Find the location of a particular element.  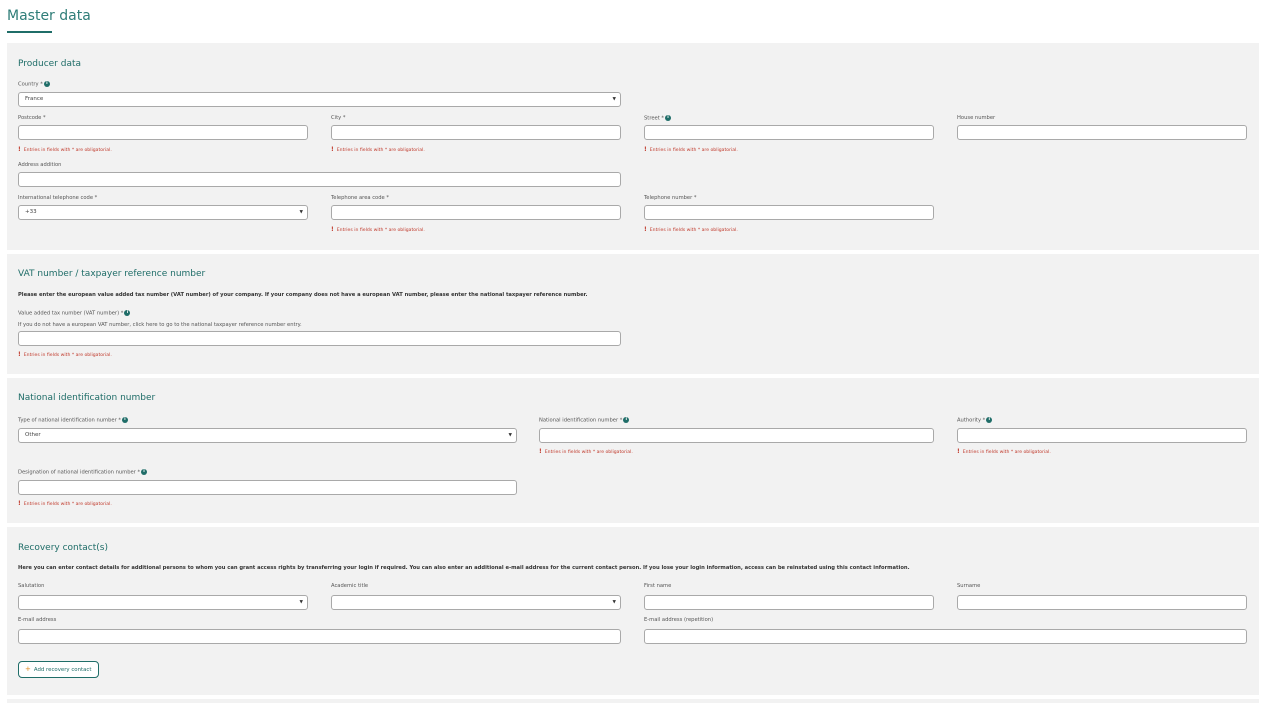

area-code-input is located at coordinates (476, 212).